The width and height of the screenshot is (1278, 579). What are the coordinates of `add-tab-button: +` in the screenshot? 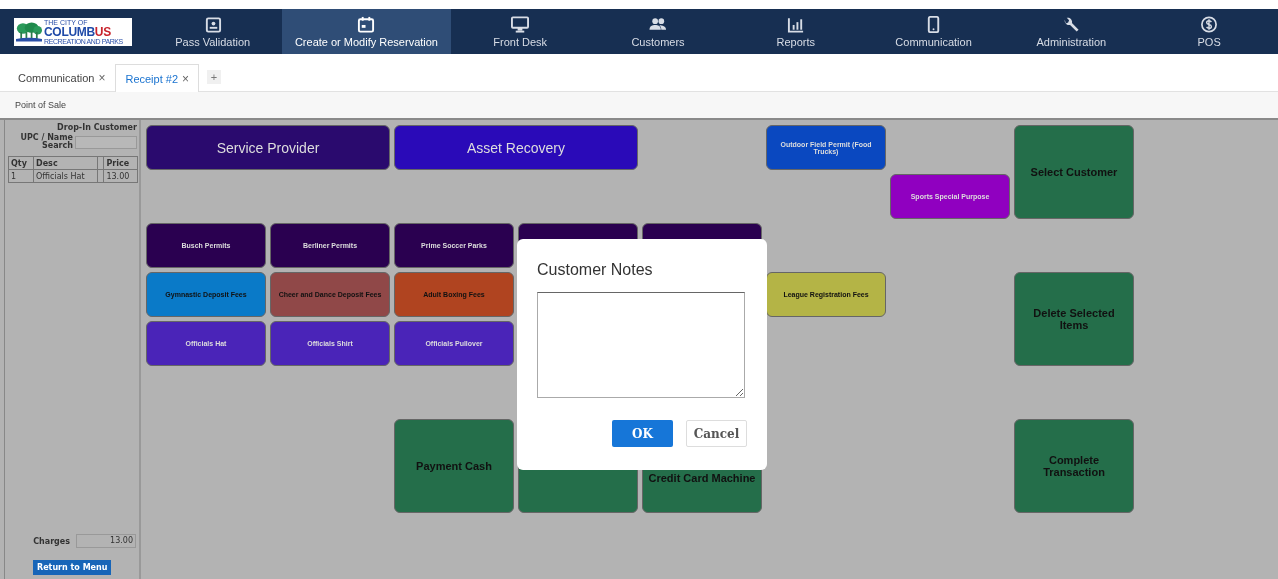 It's located at (214, 77).